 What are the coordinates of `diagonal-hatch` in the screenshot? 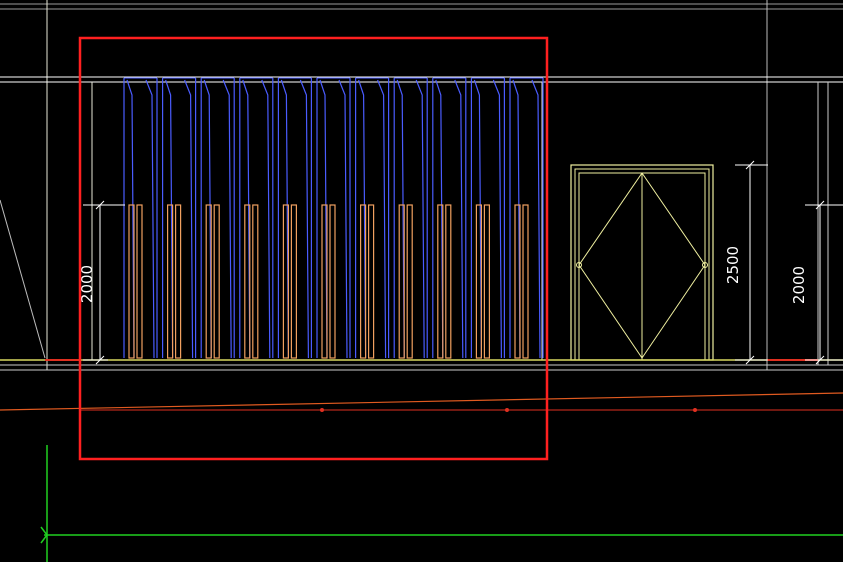 It's located at (23, 279).